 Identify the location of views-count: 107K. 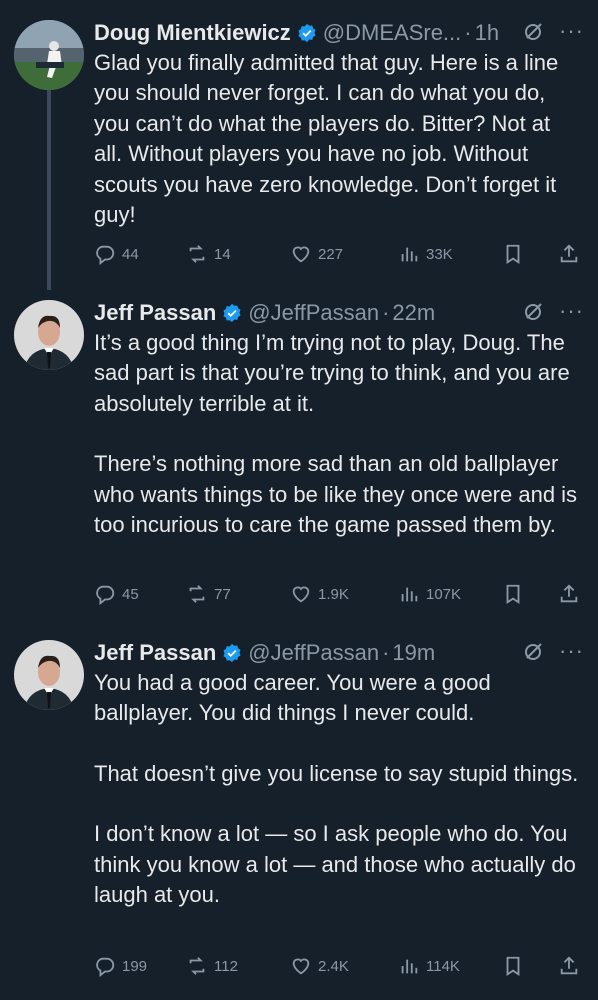
(444, 594).